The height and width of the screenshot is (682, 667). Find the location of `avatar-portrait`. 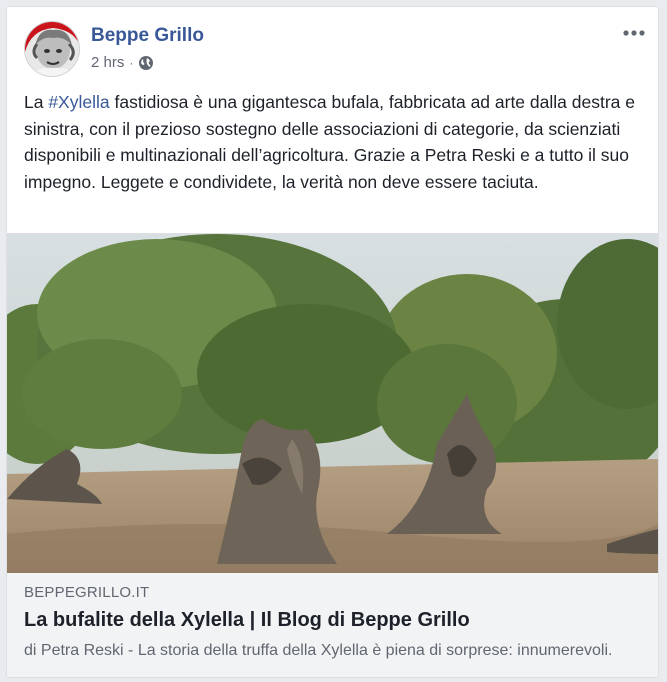

avatar-portrait is located at coordinates (52, 49).